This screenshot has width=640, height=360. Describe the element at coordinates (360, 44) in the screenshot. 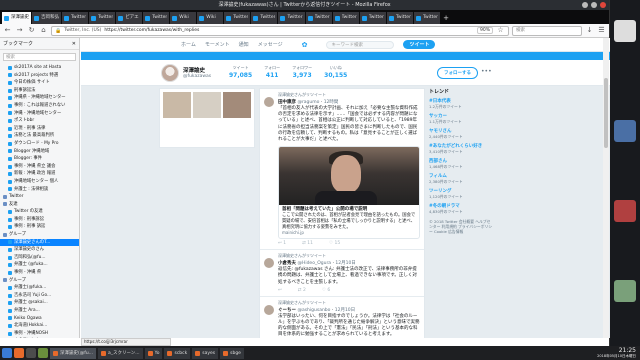

I see `twitter-search-input: キーワード検索` at that location.